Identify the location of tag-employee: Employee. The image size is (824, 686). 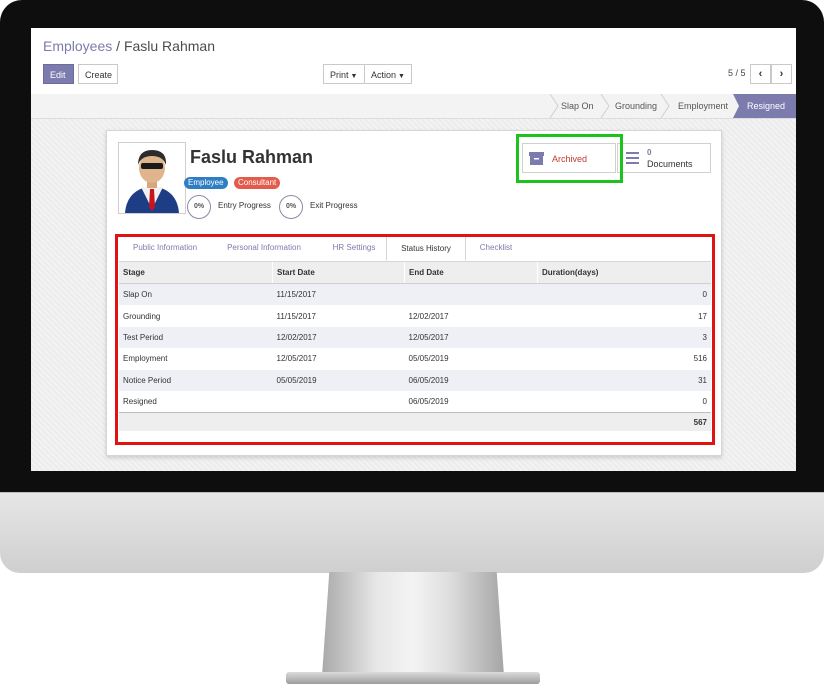
(206, 183).